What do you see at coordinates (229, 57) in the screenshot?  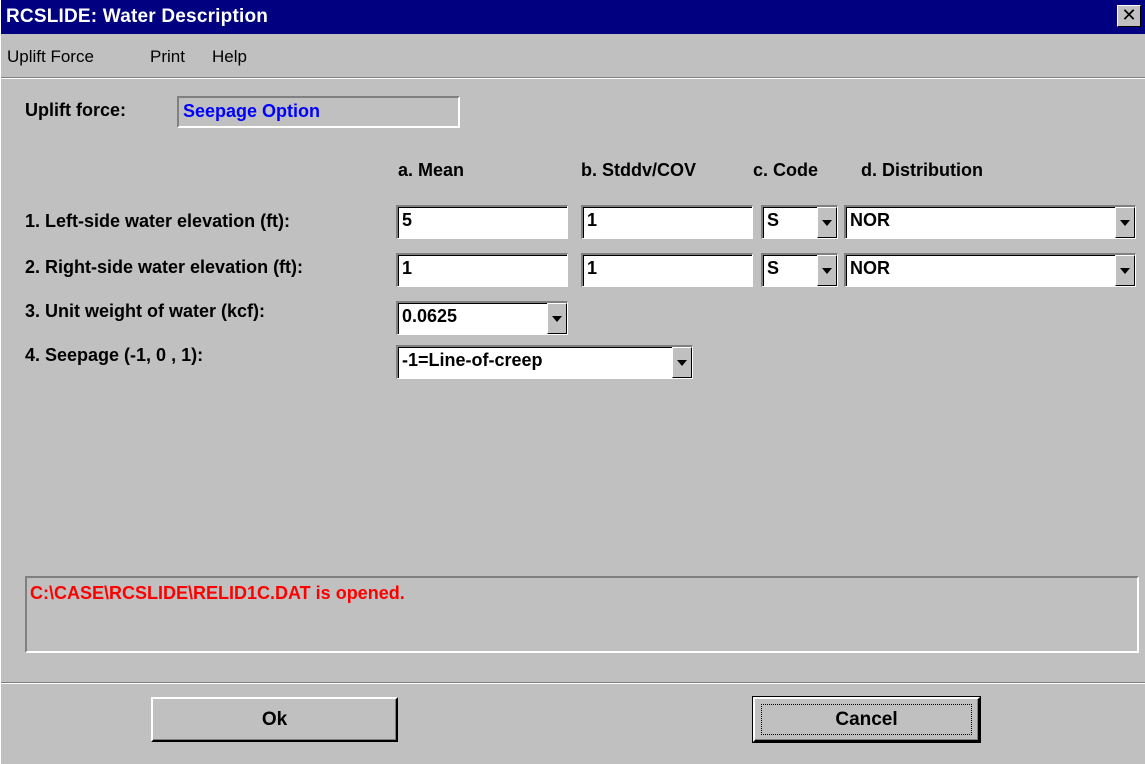 I see `menu-help: Help` at bounding box center [229, 57].